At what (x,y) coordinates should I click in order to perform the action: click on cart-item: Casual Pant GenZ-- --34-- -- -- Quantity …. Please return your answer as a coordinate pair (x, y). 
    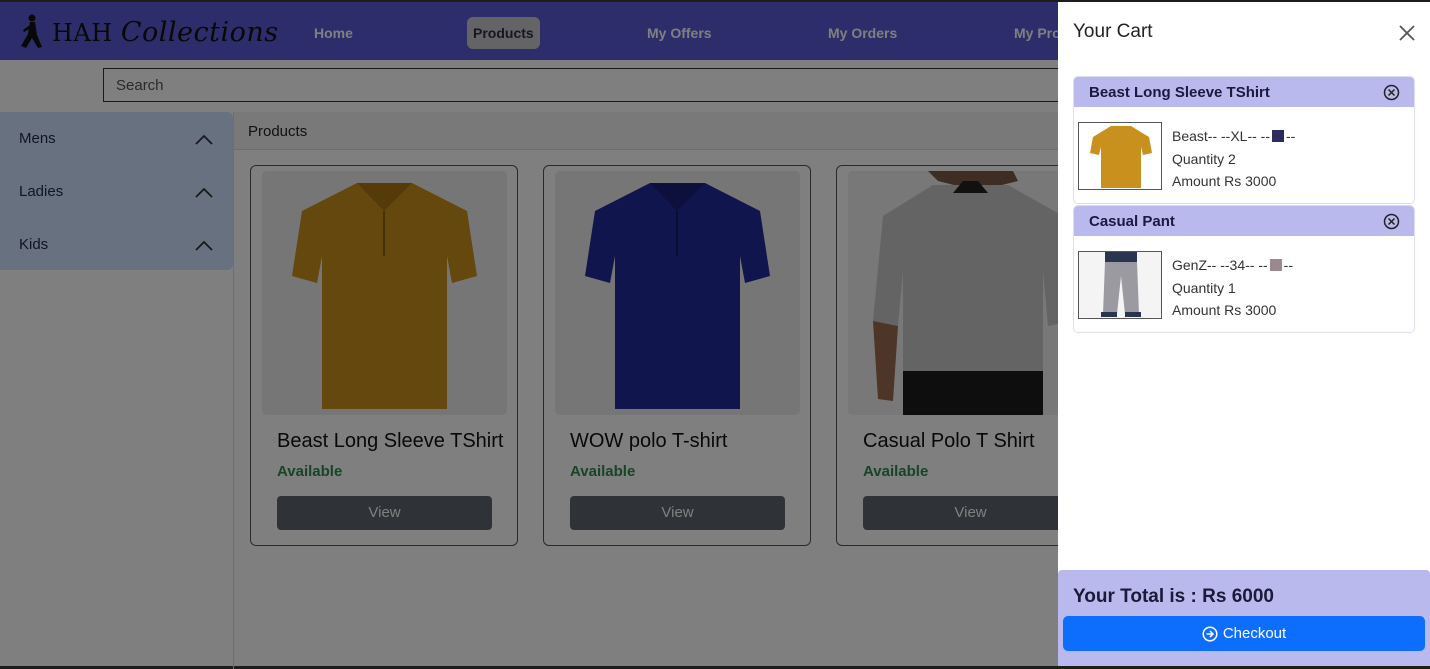
    Looking at the image, I should click on (1244, 269).